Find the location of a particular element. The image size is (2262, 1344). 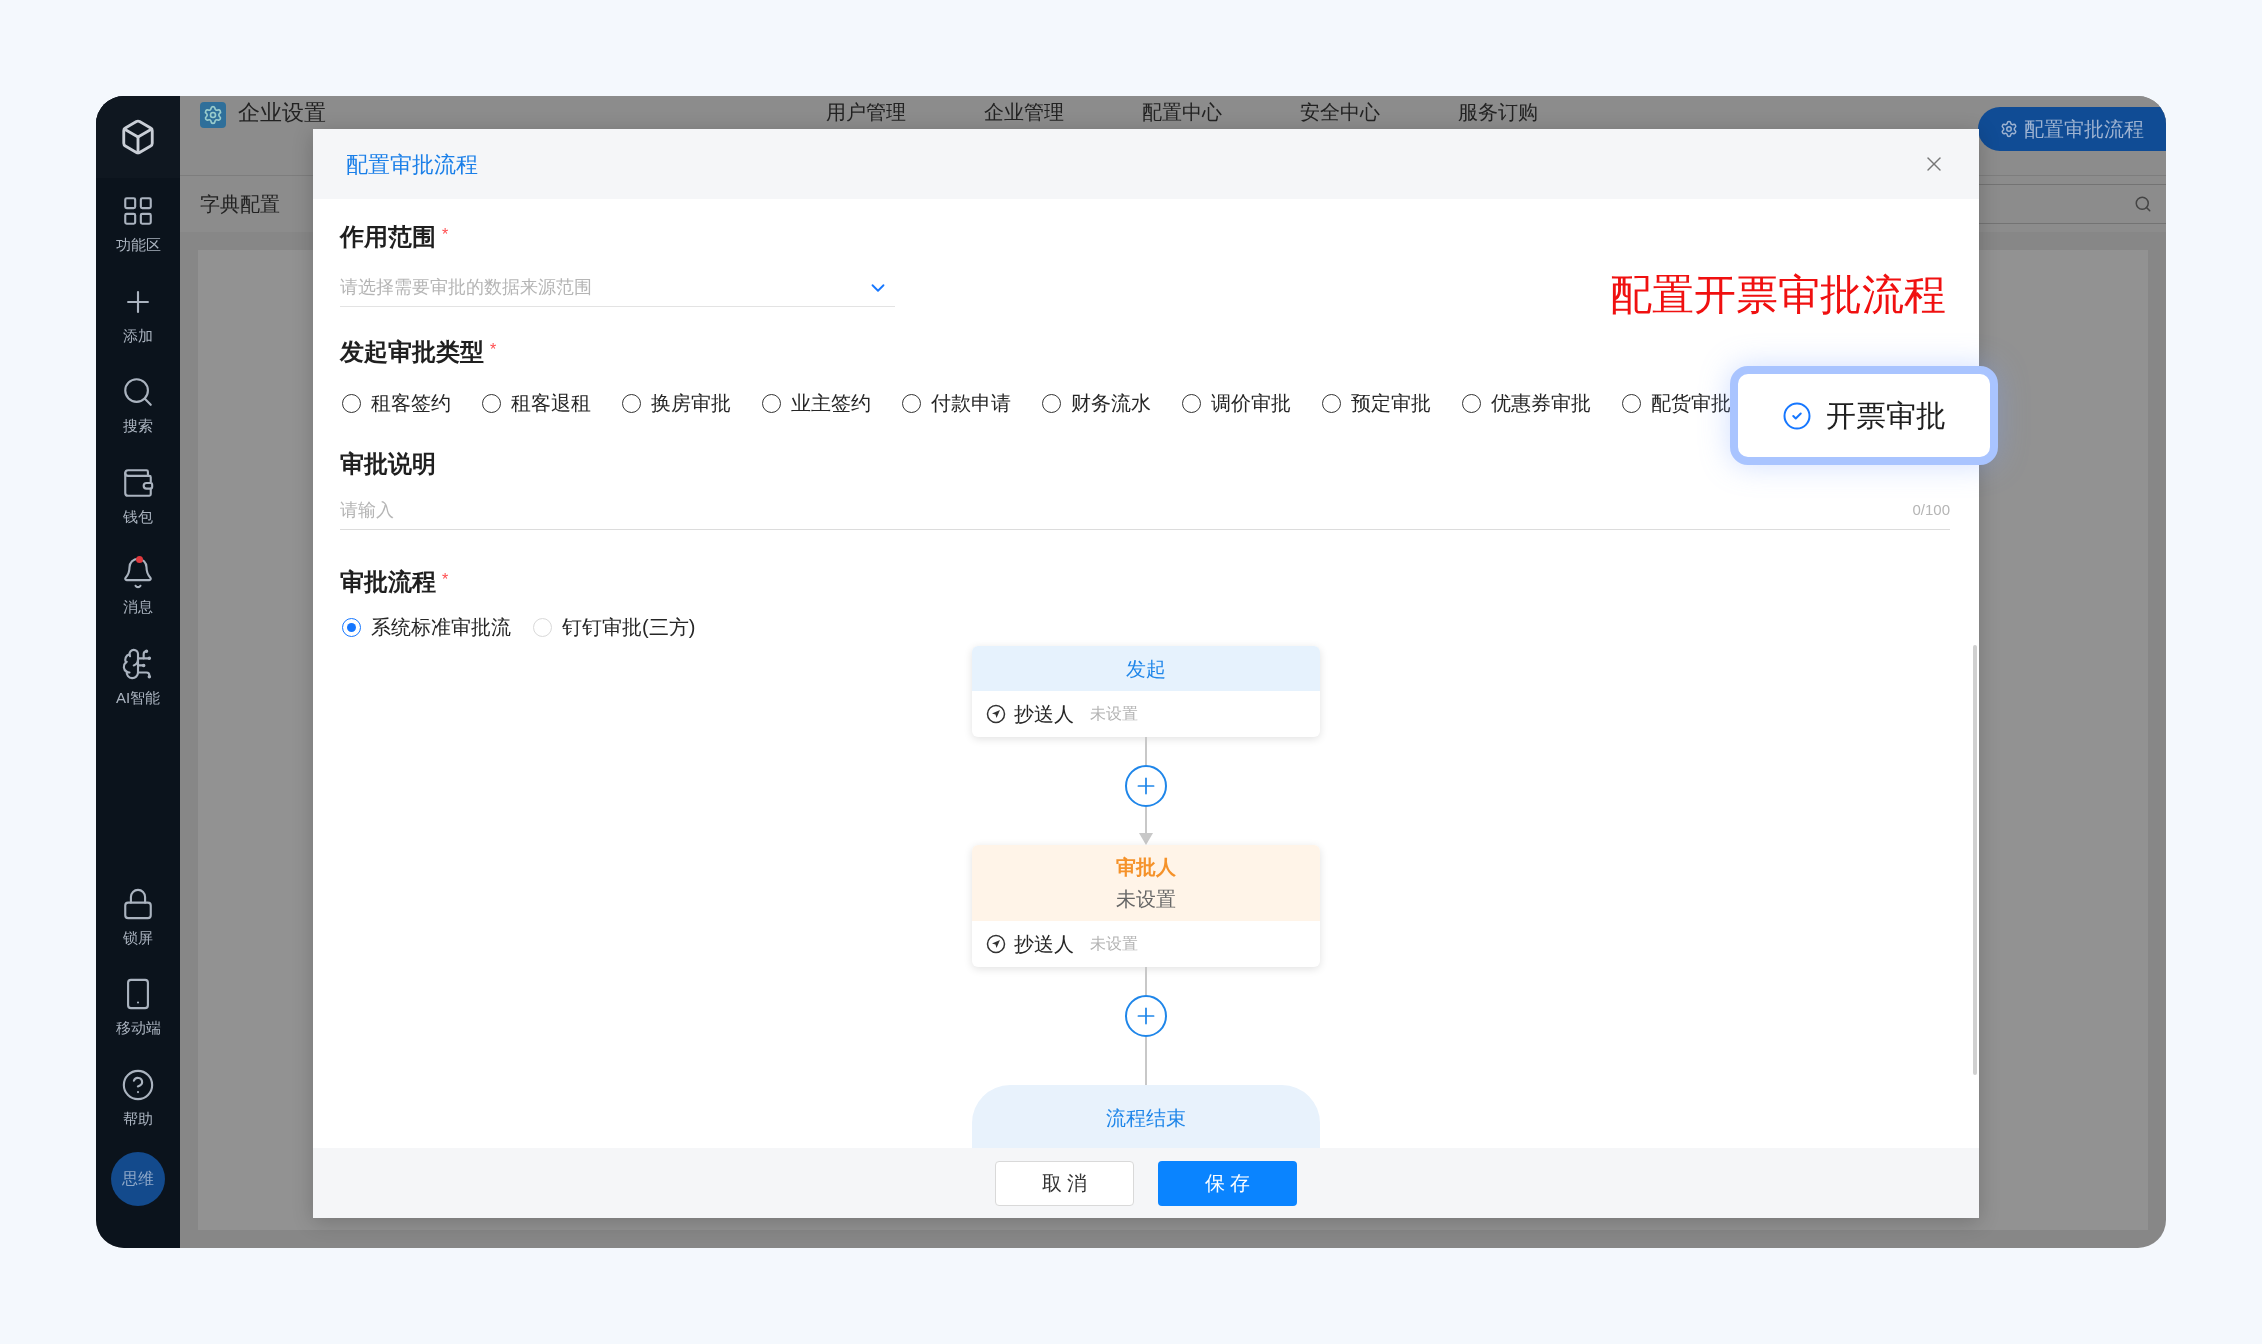

annotation-text: 配置开票审批流程 is located at coordinates (1778, 295).